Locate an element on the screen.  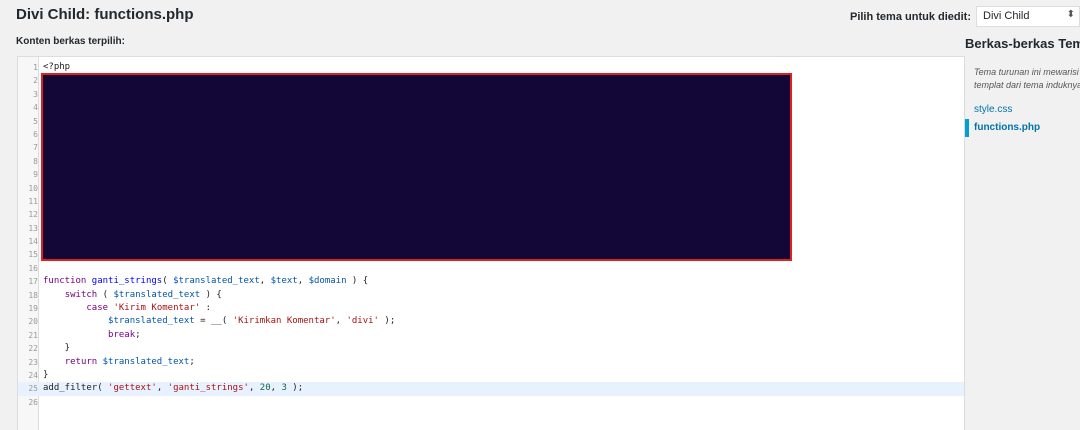
line-number: 8 is located at coordinates (35, 161).